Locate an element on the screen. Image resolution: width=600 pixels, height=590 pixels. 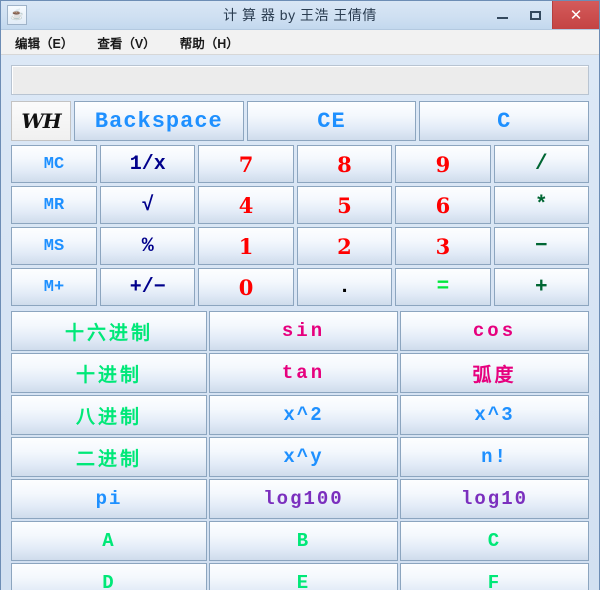
button-sign-toggle: +/− is located at coordinates (148, 287).